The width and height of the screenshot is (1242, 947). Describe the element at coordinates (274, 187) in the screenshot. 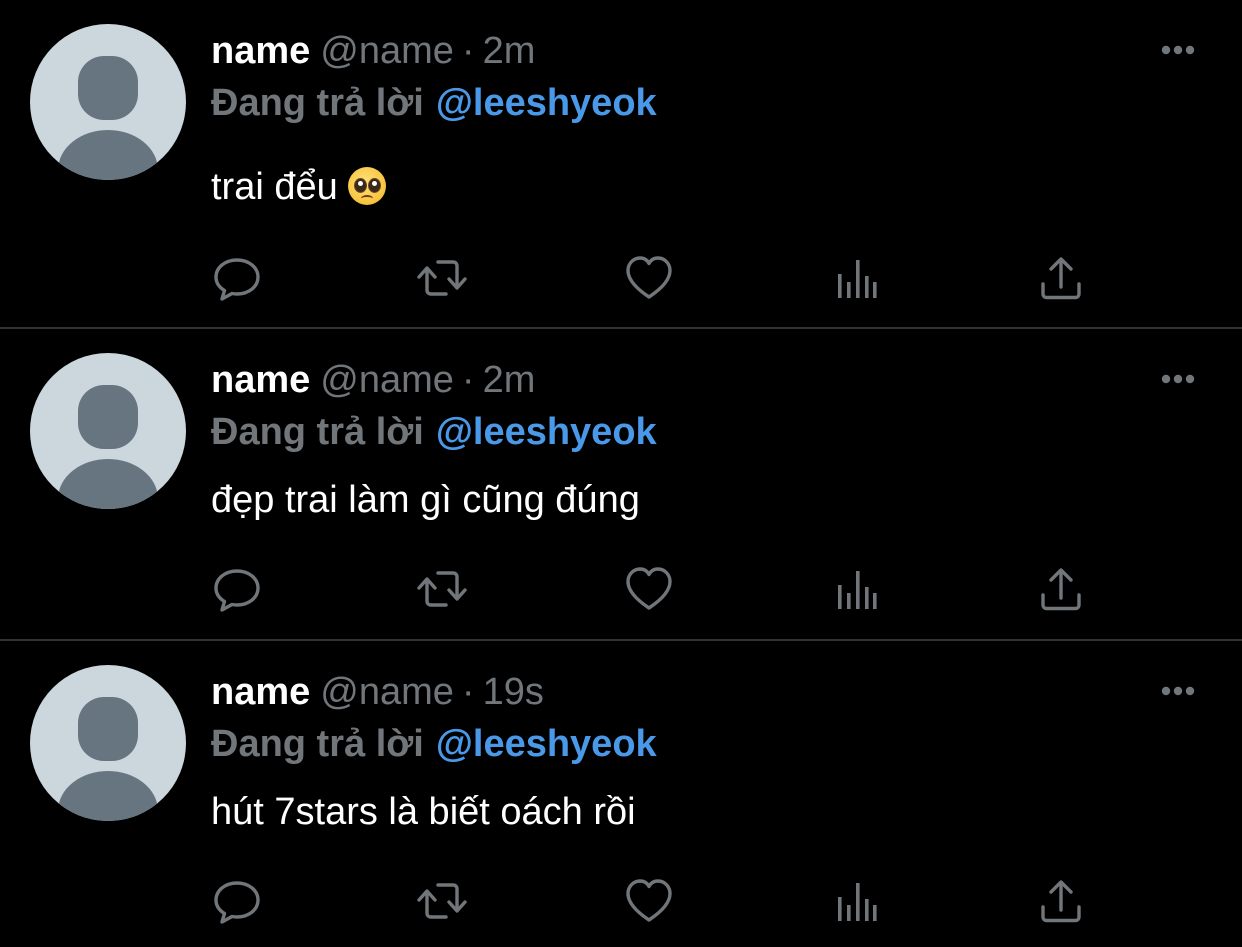

I see `tweet-text-content: trai đểu` at that location.